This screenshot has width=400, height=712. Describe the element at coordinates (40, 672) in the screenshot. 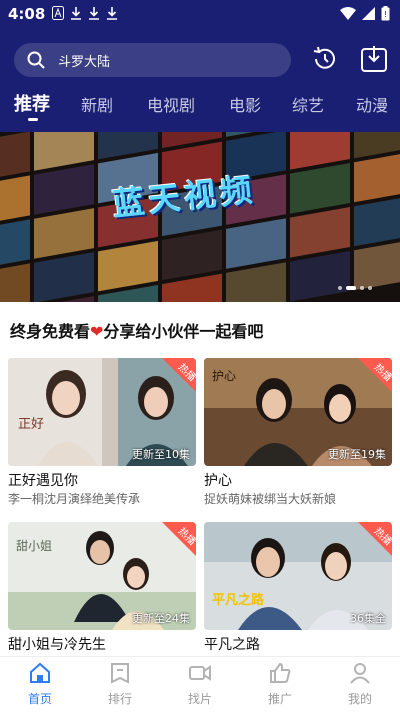

I see `home-icon` at that location.